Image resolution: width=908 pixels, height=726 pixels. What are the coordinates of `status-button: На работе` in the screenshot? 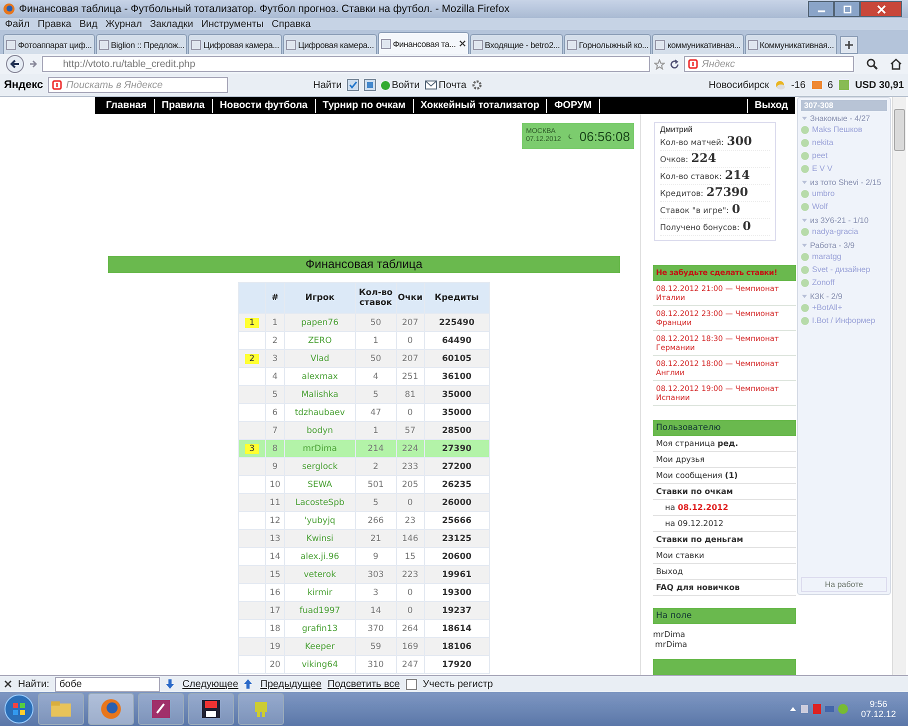 It's located at (844, 584).